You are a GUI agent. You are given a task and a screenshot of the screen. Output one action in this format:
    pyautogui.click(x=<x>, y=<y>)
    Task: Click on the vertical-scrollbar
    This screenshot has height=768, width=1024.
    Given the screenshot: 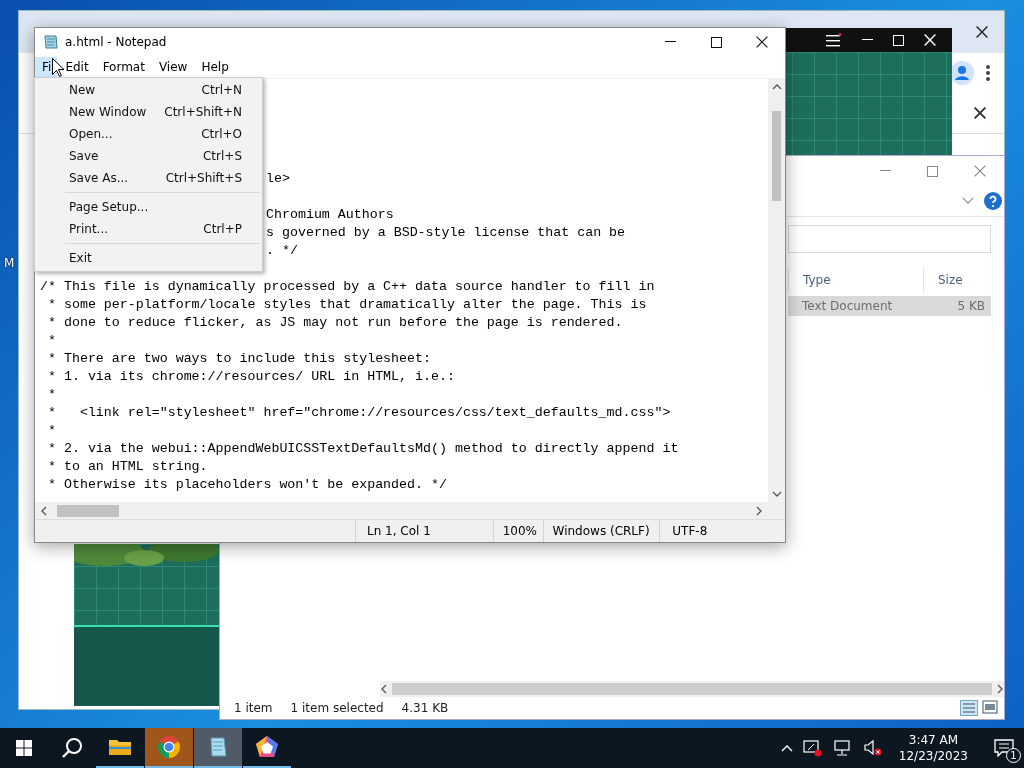 What is the action you would take?
    pyautogui.click(x=776, y=290)
    